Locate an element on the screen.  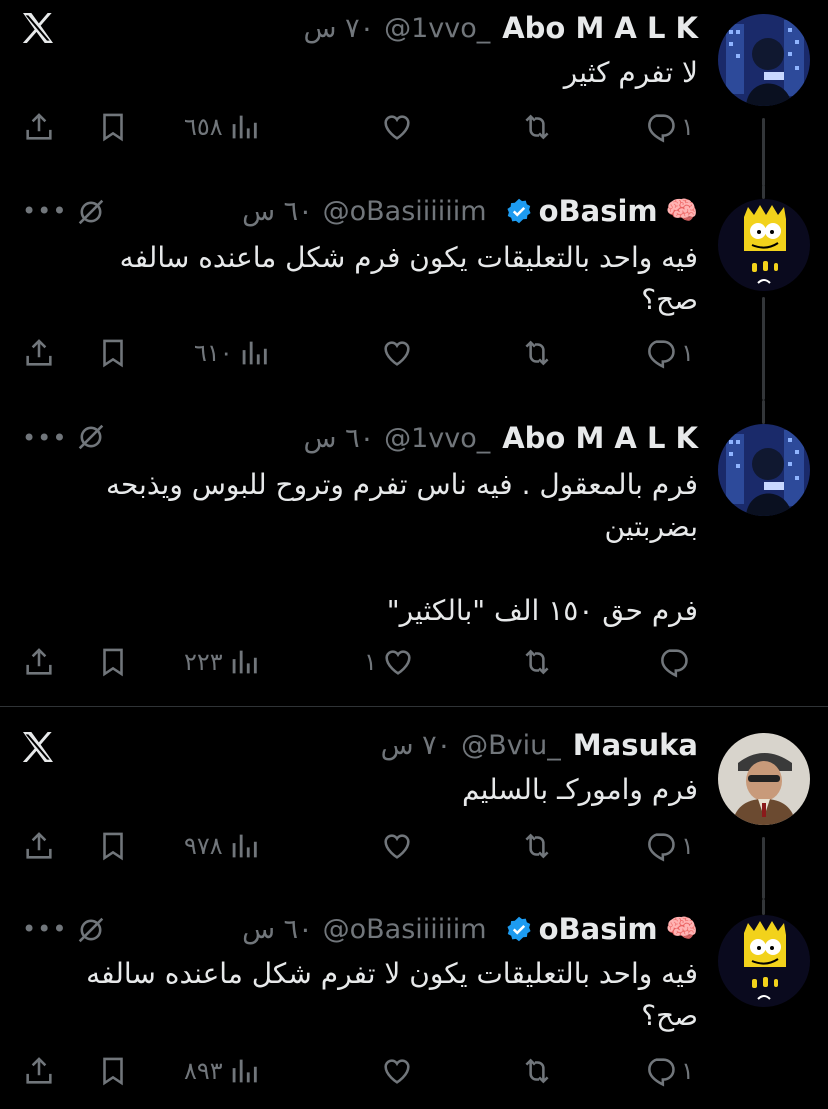
tweet-actions: ١ ٦١٠ is located at coordinates (414, 353).